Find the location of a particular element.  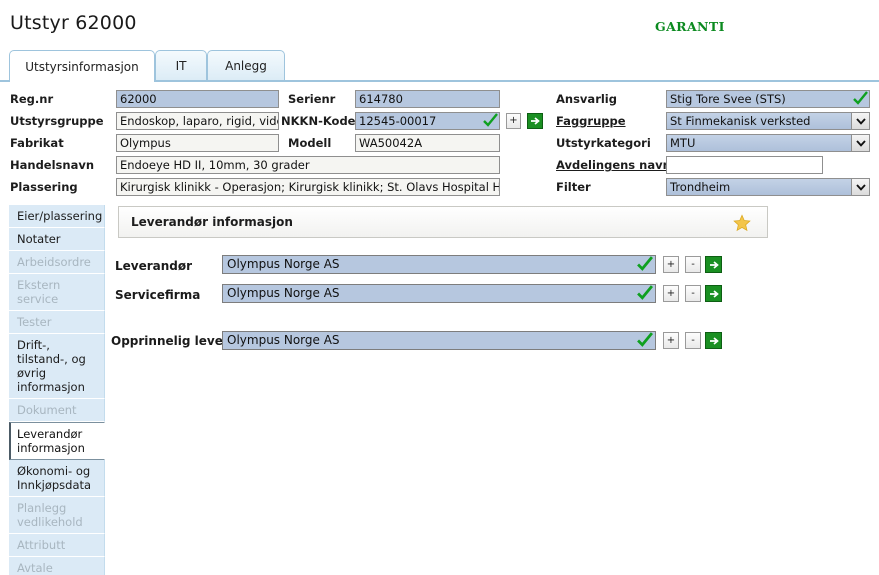

page-header: Utstyr 62000 GARANTI is located at coordinates (439, 24).